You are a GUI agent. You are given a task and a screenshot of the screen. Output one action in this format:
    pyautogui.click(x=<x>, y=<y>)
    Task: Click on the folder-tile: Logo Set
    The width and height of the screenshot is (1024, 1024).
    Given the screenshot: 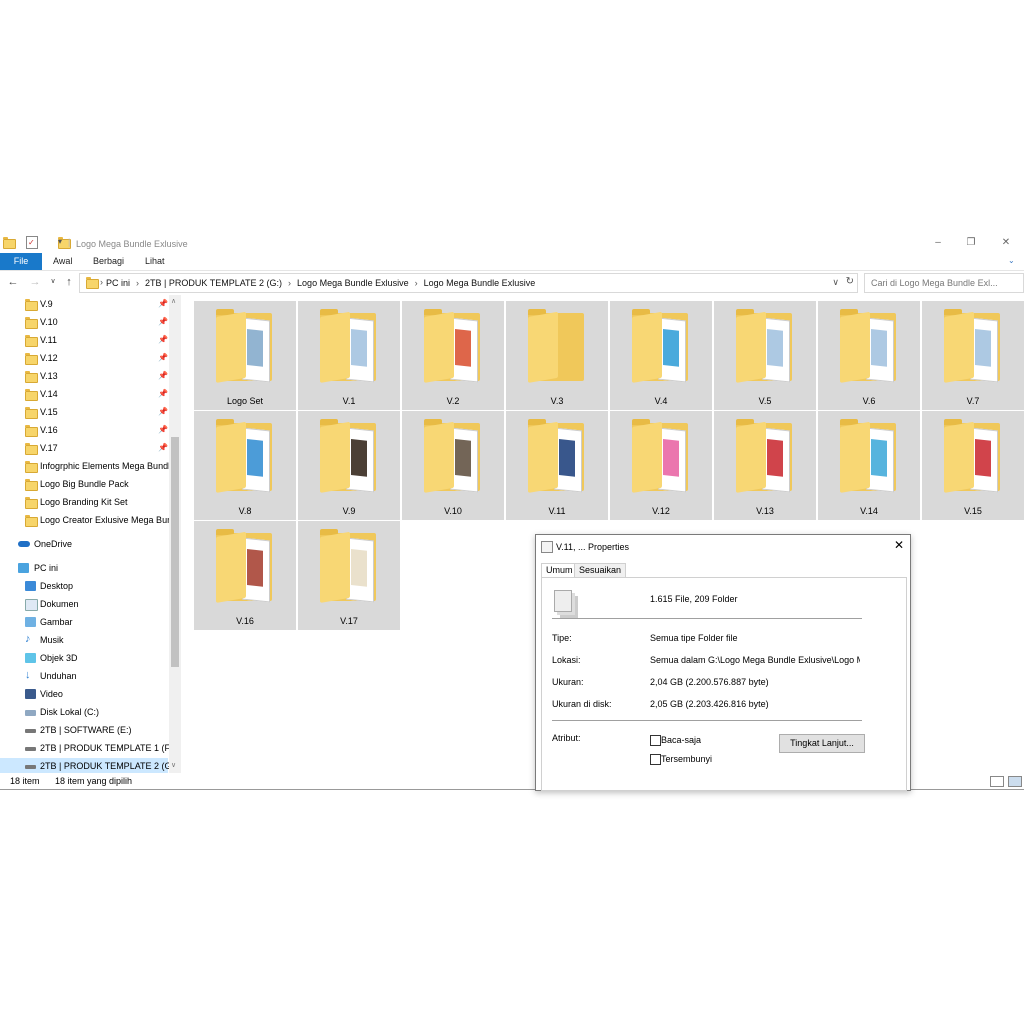 What is the action you would take?
    pyautogui.click(x=245, y=355)
    